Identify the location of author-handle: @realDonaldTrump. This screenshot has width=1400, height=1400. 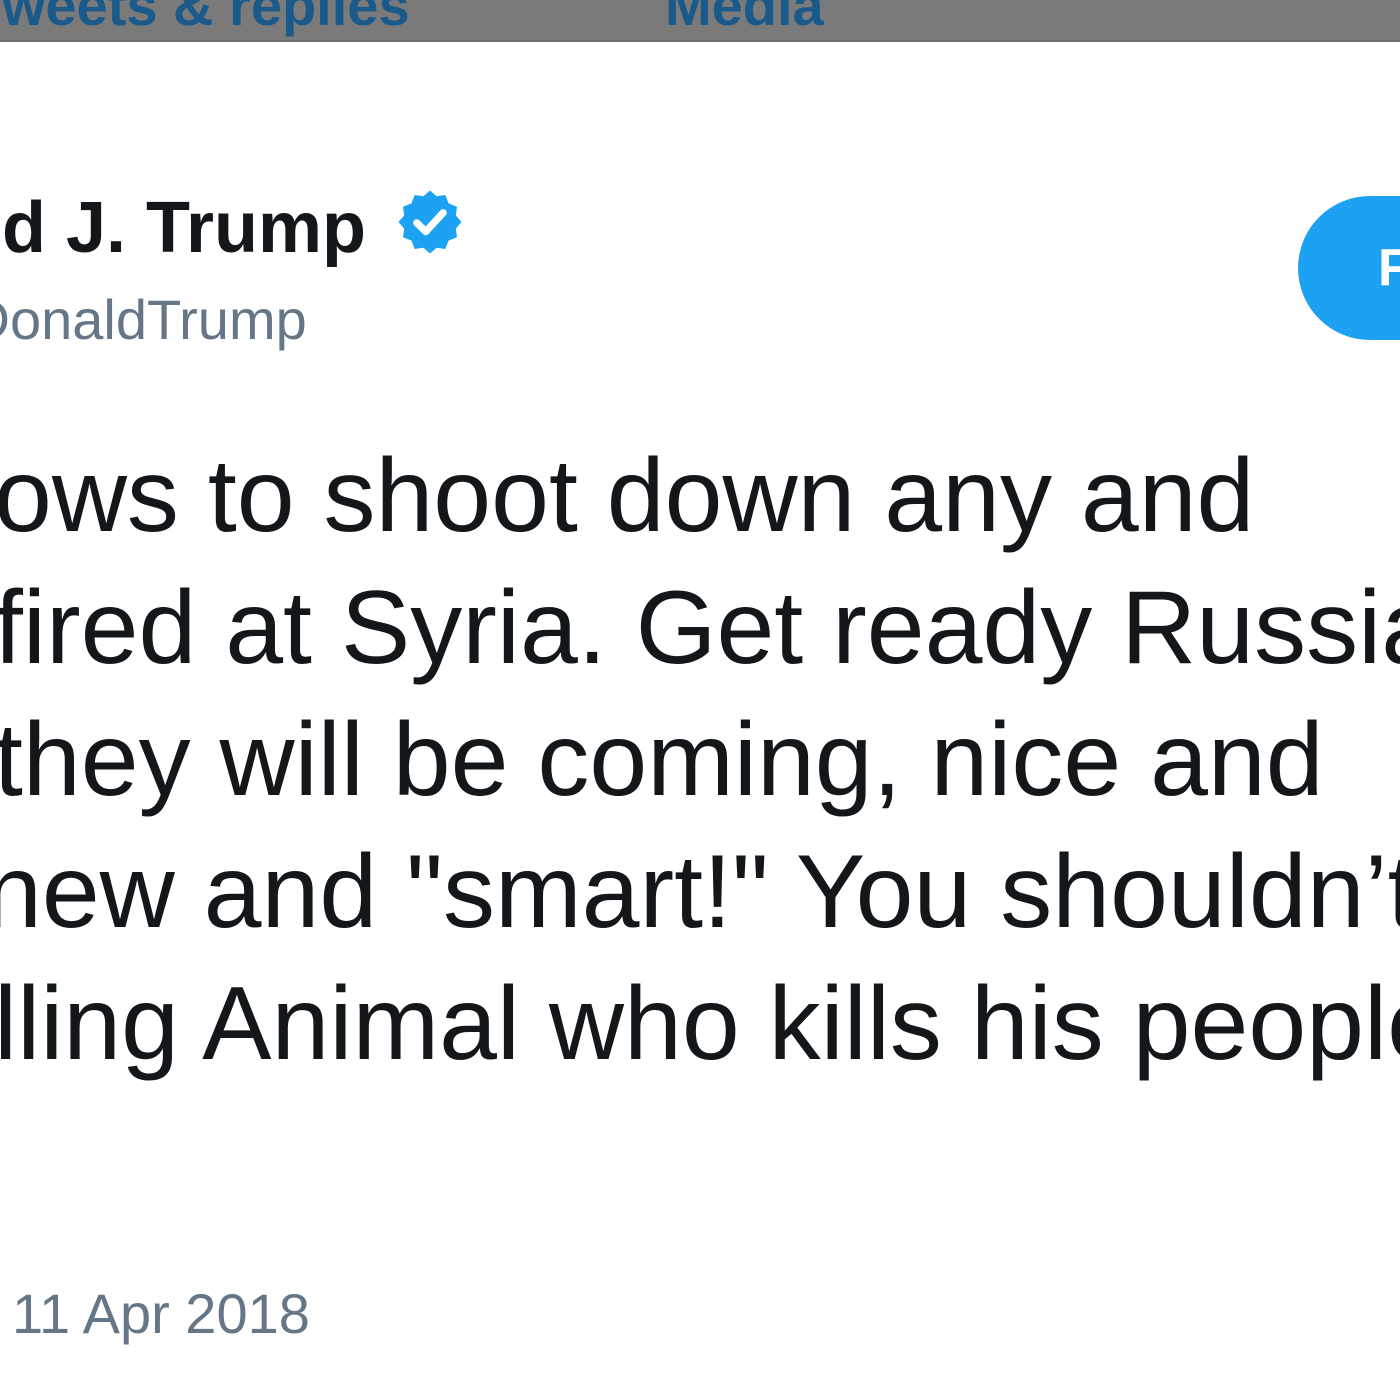
(153, 320).